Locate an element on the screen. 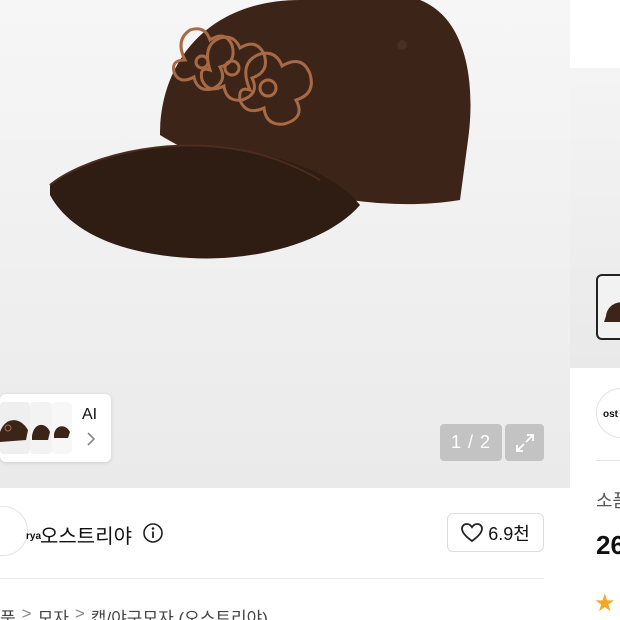  brand-logo is located at coordinates (14, 531).